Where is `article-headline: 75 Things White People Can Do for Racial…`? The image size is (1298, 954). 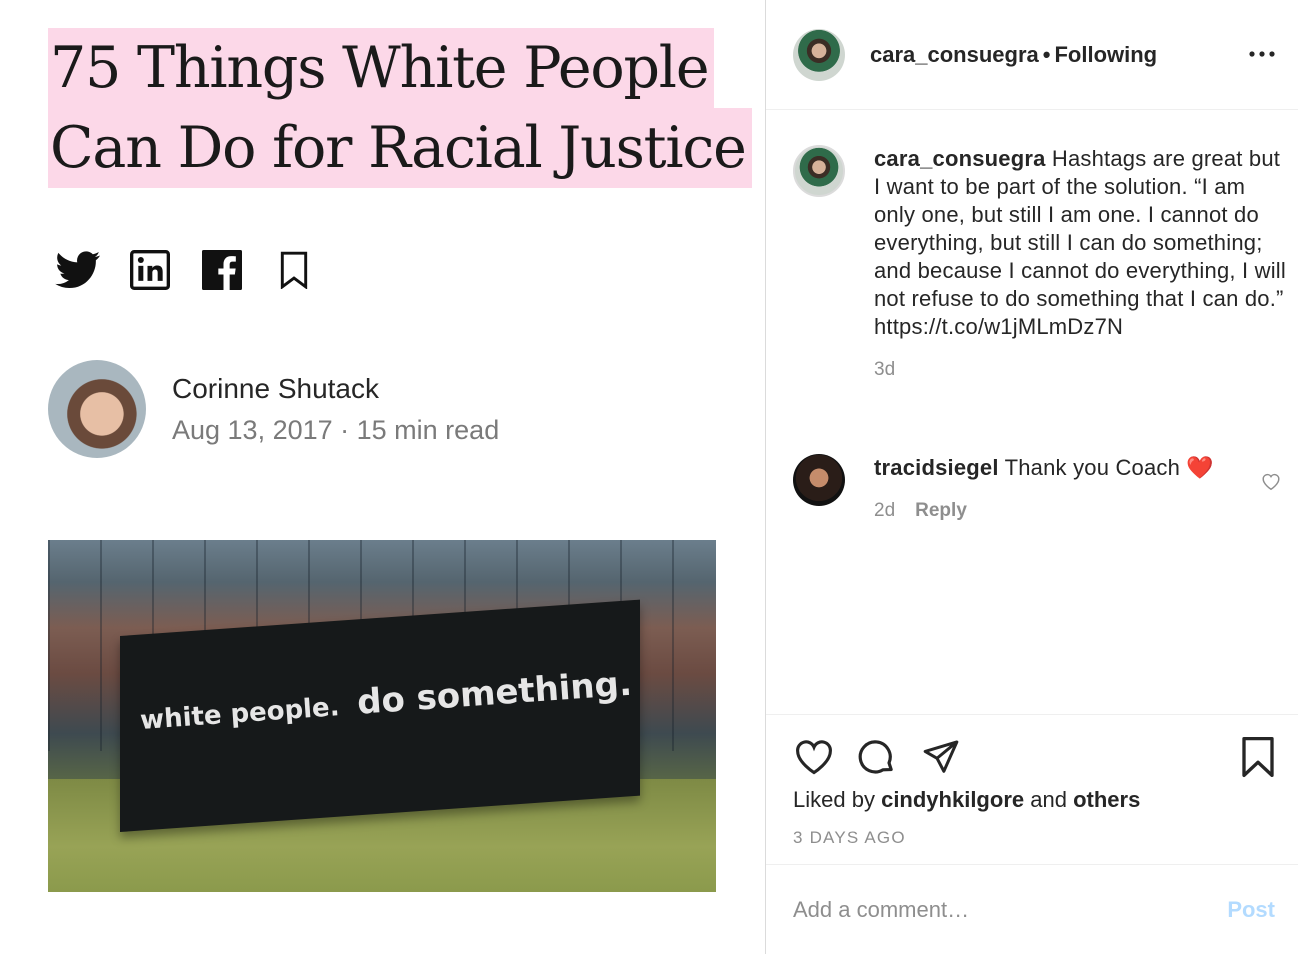 article-headline: 75 Things White People Can Do for Racial… is located at coordinates (400, 108).